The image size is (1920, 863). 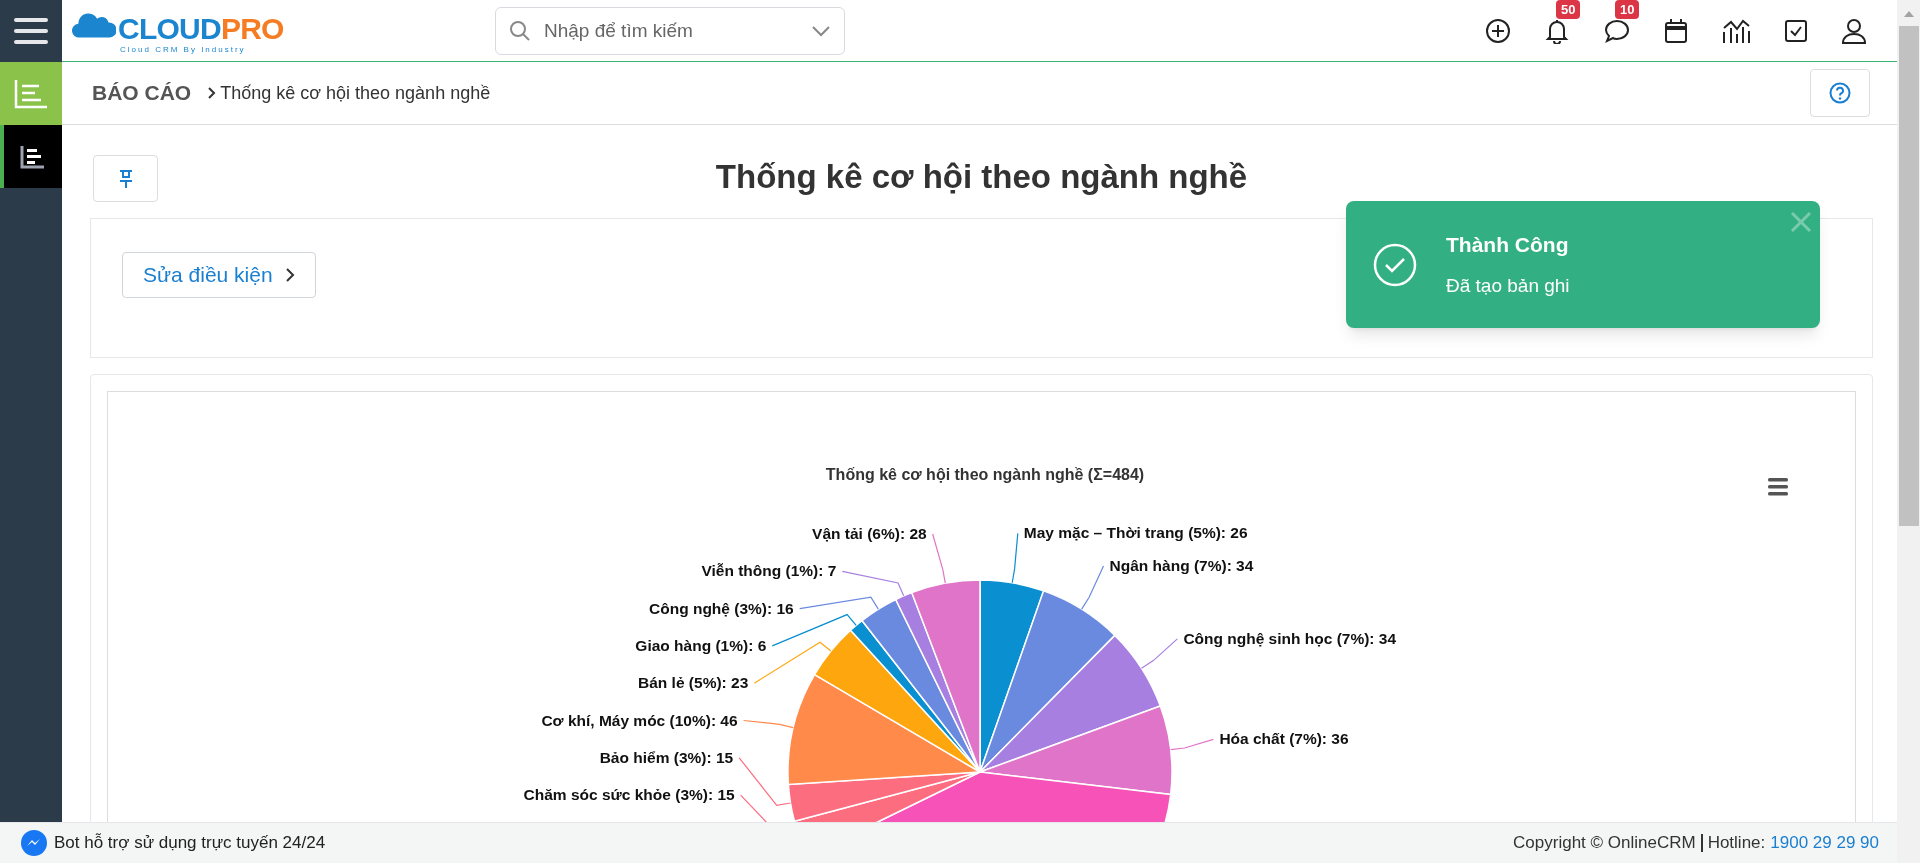 I want to click on message-badge: 10, so click(x=1627, y=9).